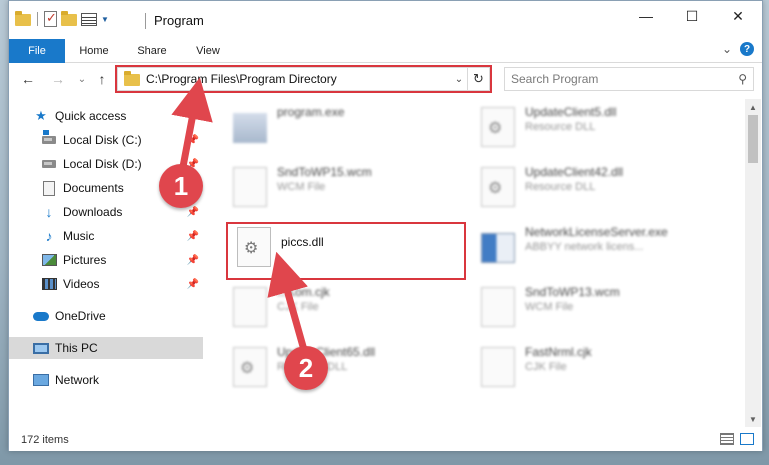 The height and width of the screenshot is (465, 769). What do you see at coordinates (747, 49) in the screenshot?
I see `help-icon: ?` at bounding box center [747, 49].